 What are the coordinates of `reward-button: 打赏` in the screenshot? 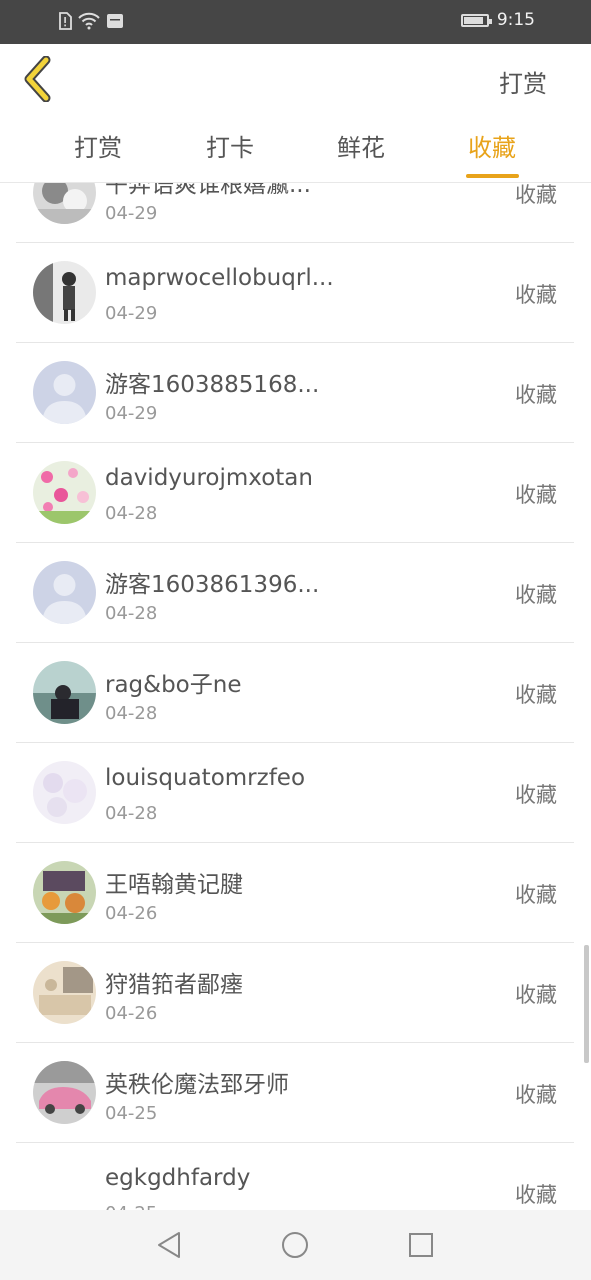 It's located at (523, 81).